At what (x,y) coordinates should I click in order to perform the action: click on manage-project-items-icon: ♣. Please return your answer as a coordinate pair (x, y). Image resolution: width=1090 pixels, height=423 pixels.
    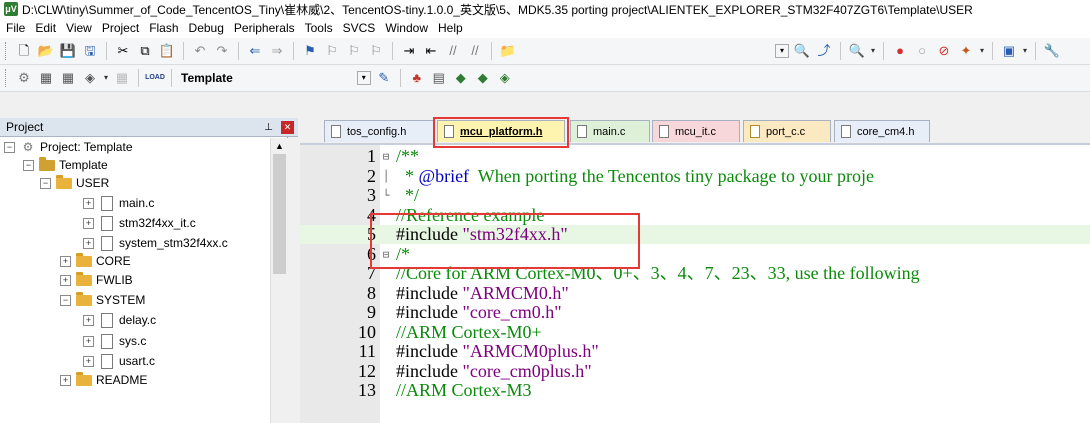
    Looking at the image, I should click on (417, 78).